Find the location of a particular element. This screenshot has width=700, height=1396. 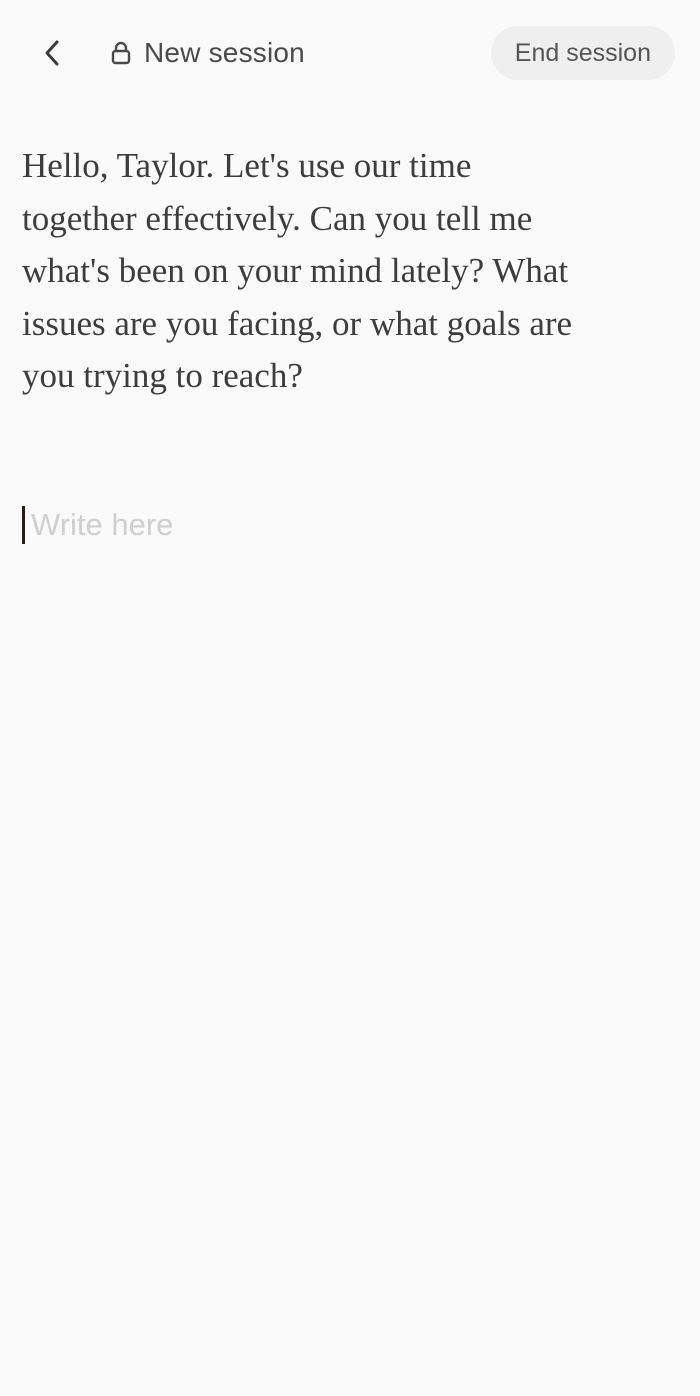

back-button is located at coordinates (53, 53).